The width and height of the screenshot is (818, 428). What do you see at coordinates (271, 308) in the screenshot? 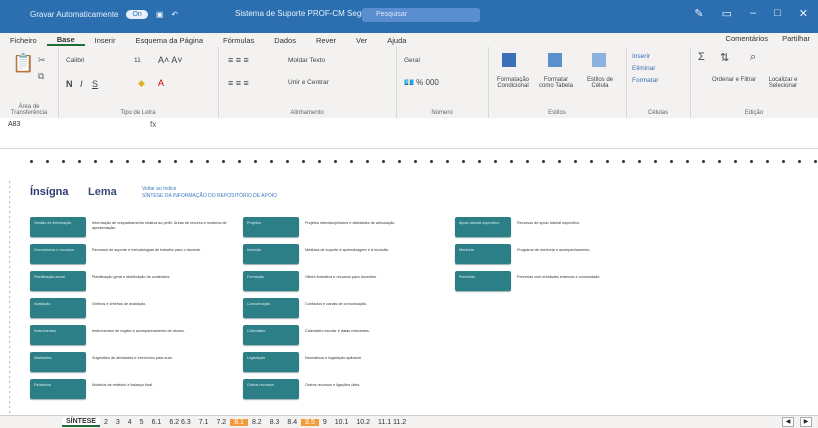
I see `section-card: Comunicação` at bounding box center [271, 308].